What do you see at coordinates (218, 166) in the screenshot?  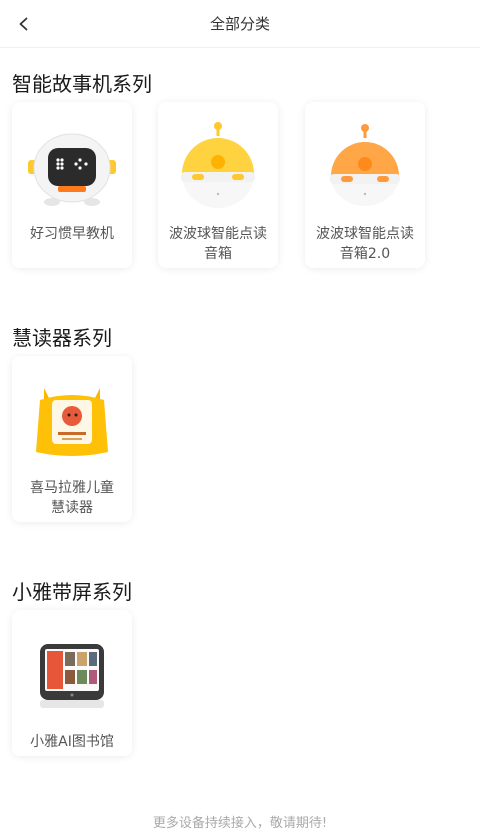 I see `yellow-ball-speaker-icon` at bounding box center [218, 166].